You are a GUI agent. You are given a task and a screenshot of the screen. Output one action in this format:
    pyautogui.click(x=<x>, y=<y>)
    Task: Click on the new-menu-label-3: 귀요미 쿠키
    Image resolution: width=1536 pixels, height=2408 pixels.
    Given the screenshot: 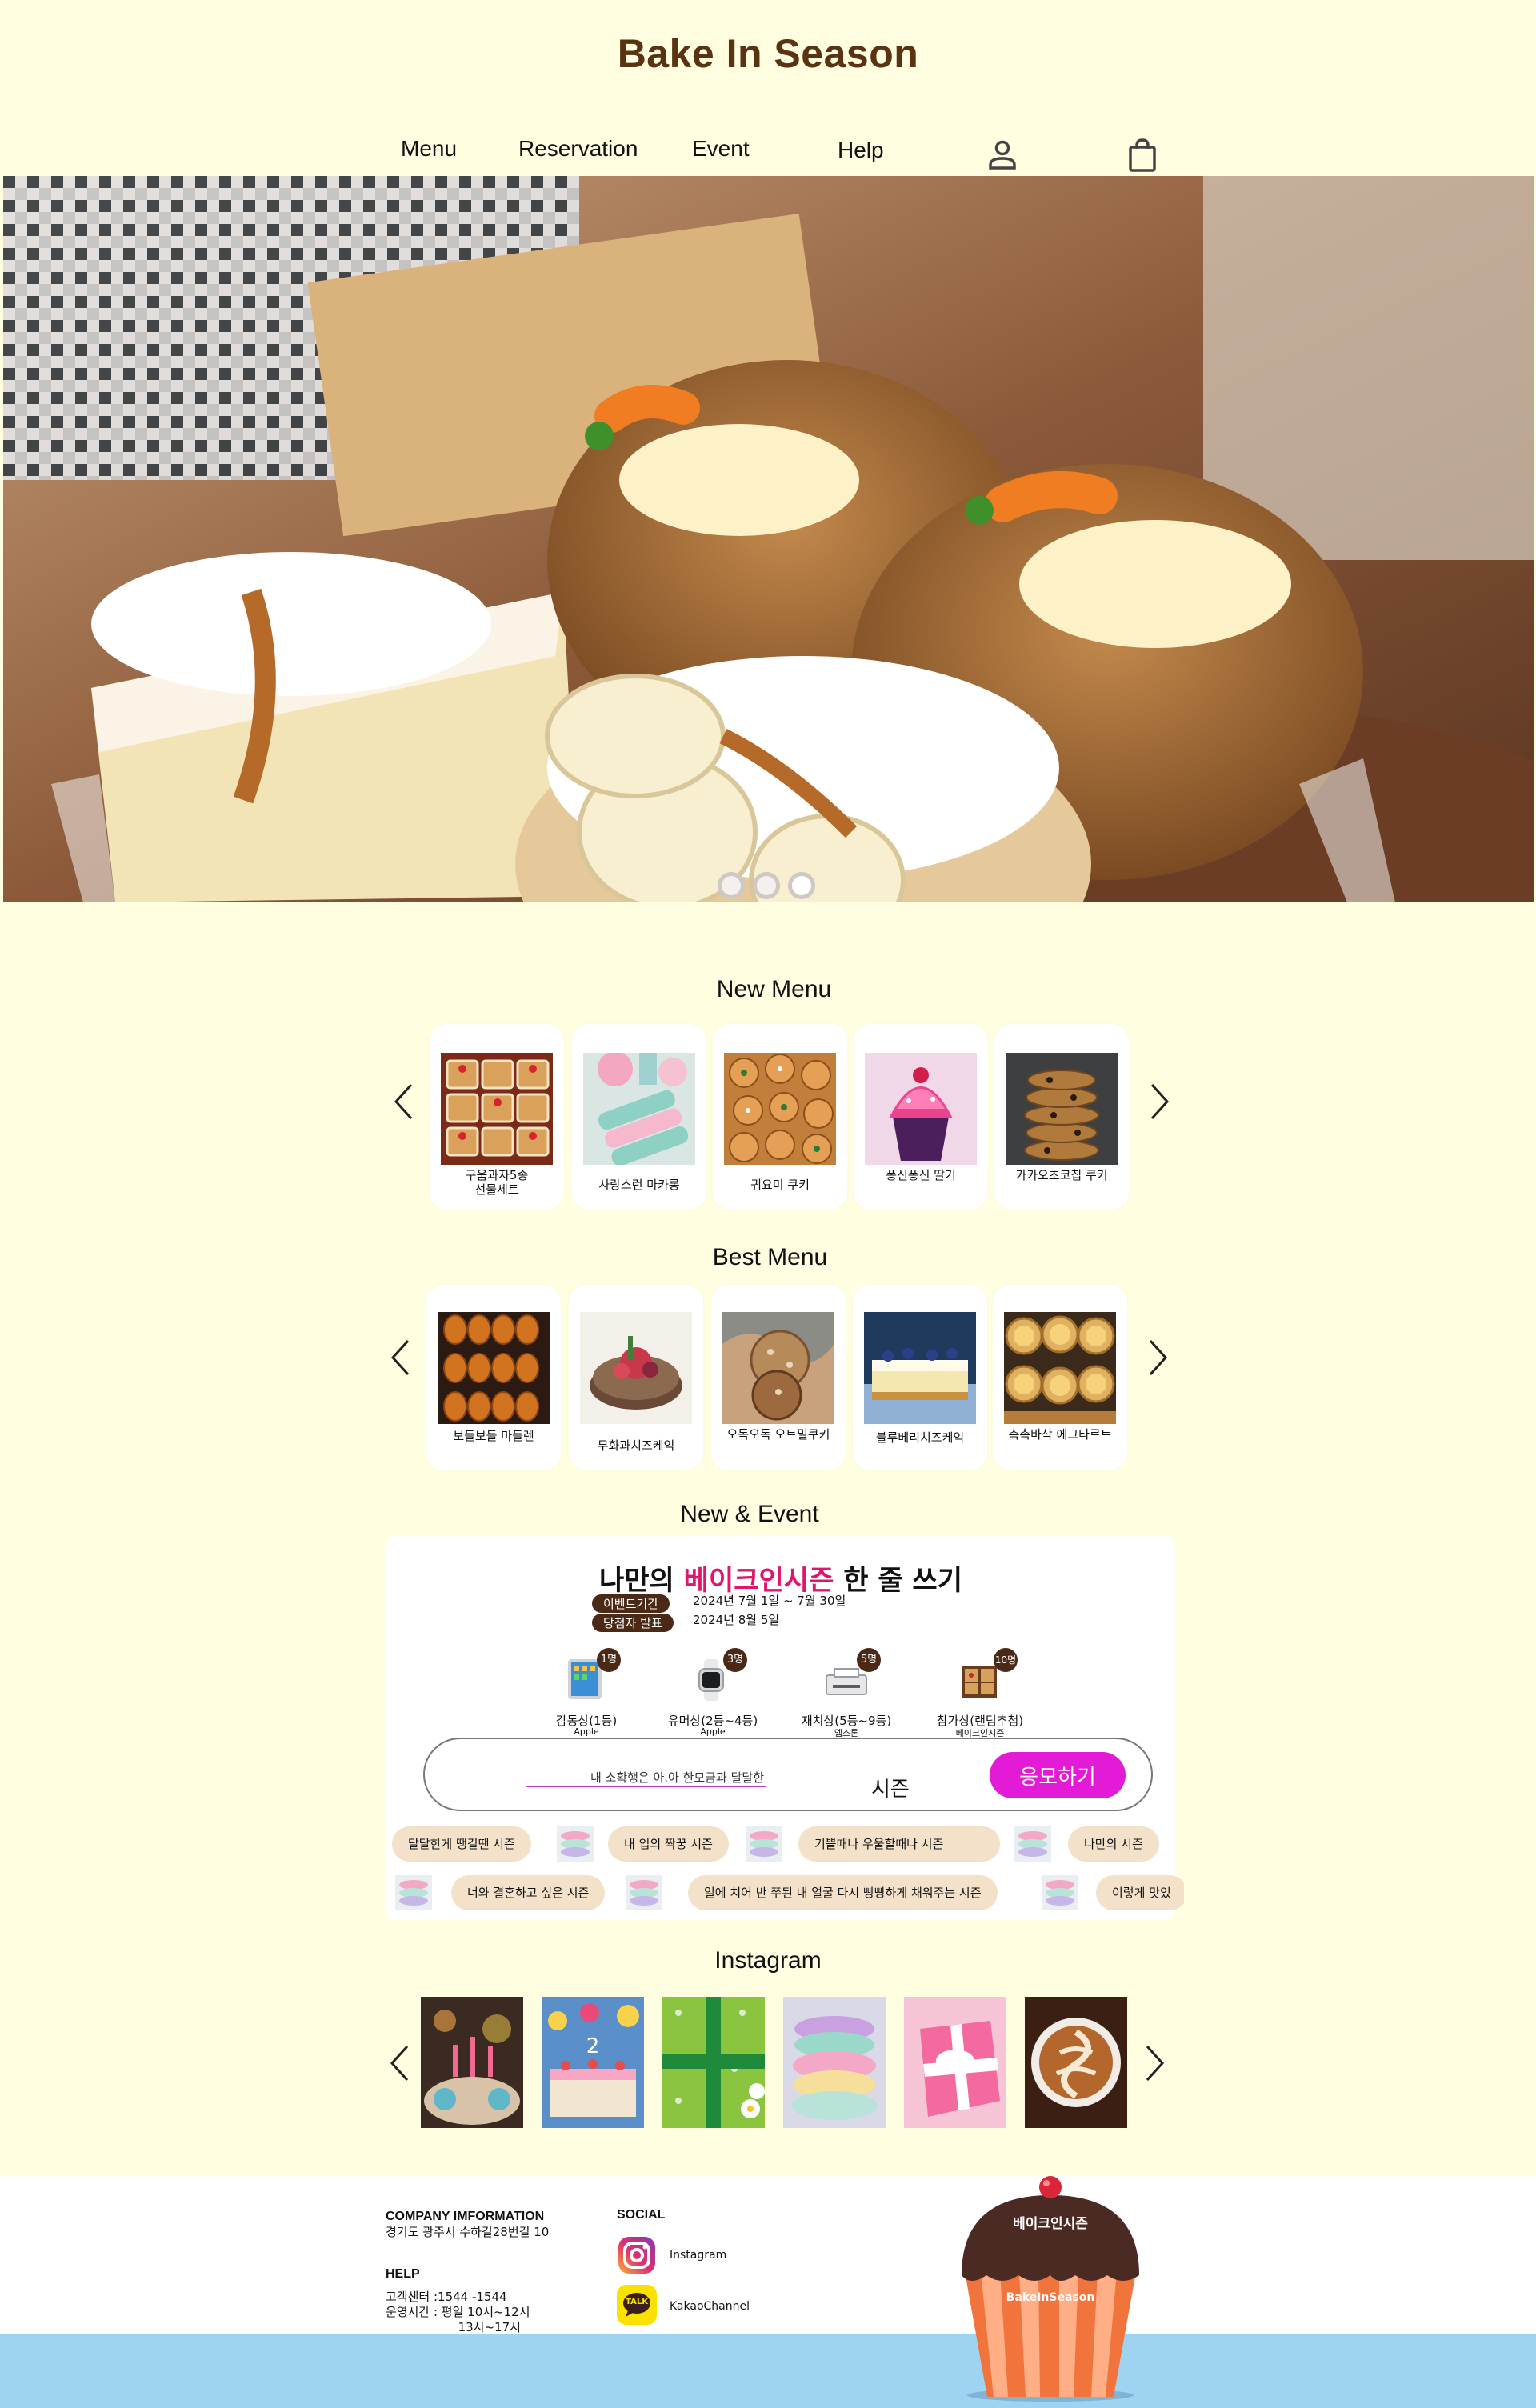 What is the action you would take?
    pyautogui.click(x=780, y=1185)
    